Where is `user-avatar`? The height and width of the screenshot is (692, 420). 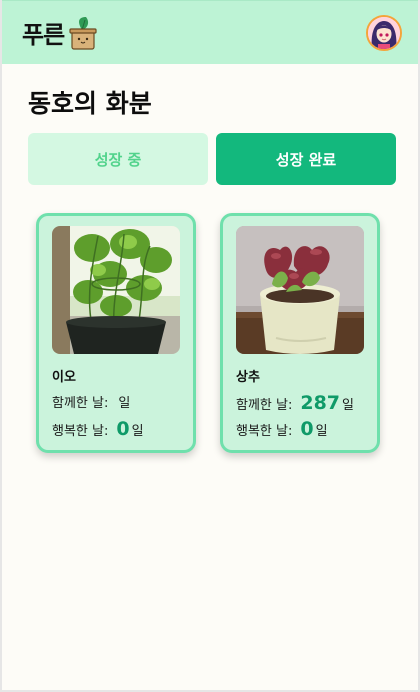 user-avatar is located at coordinates (384, 33).